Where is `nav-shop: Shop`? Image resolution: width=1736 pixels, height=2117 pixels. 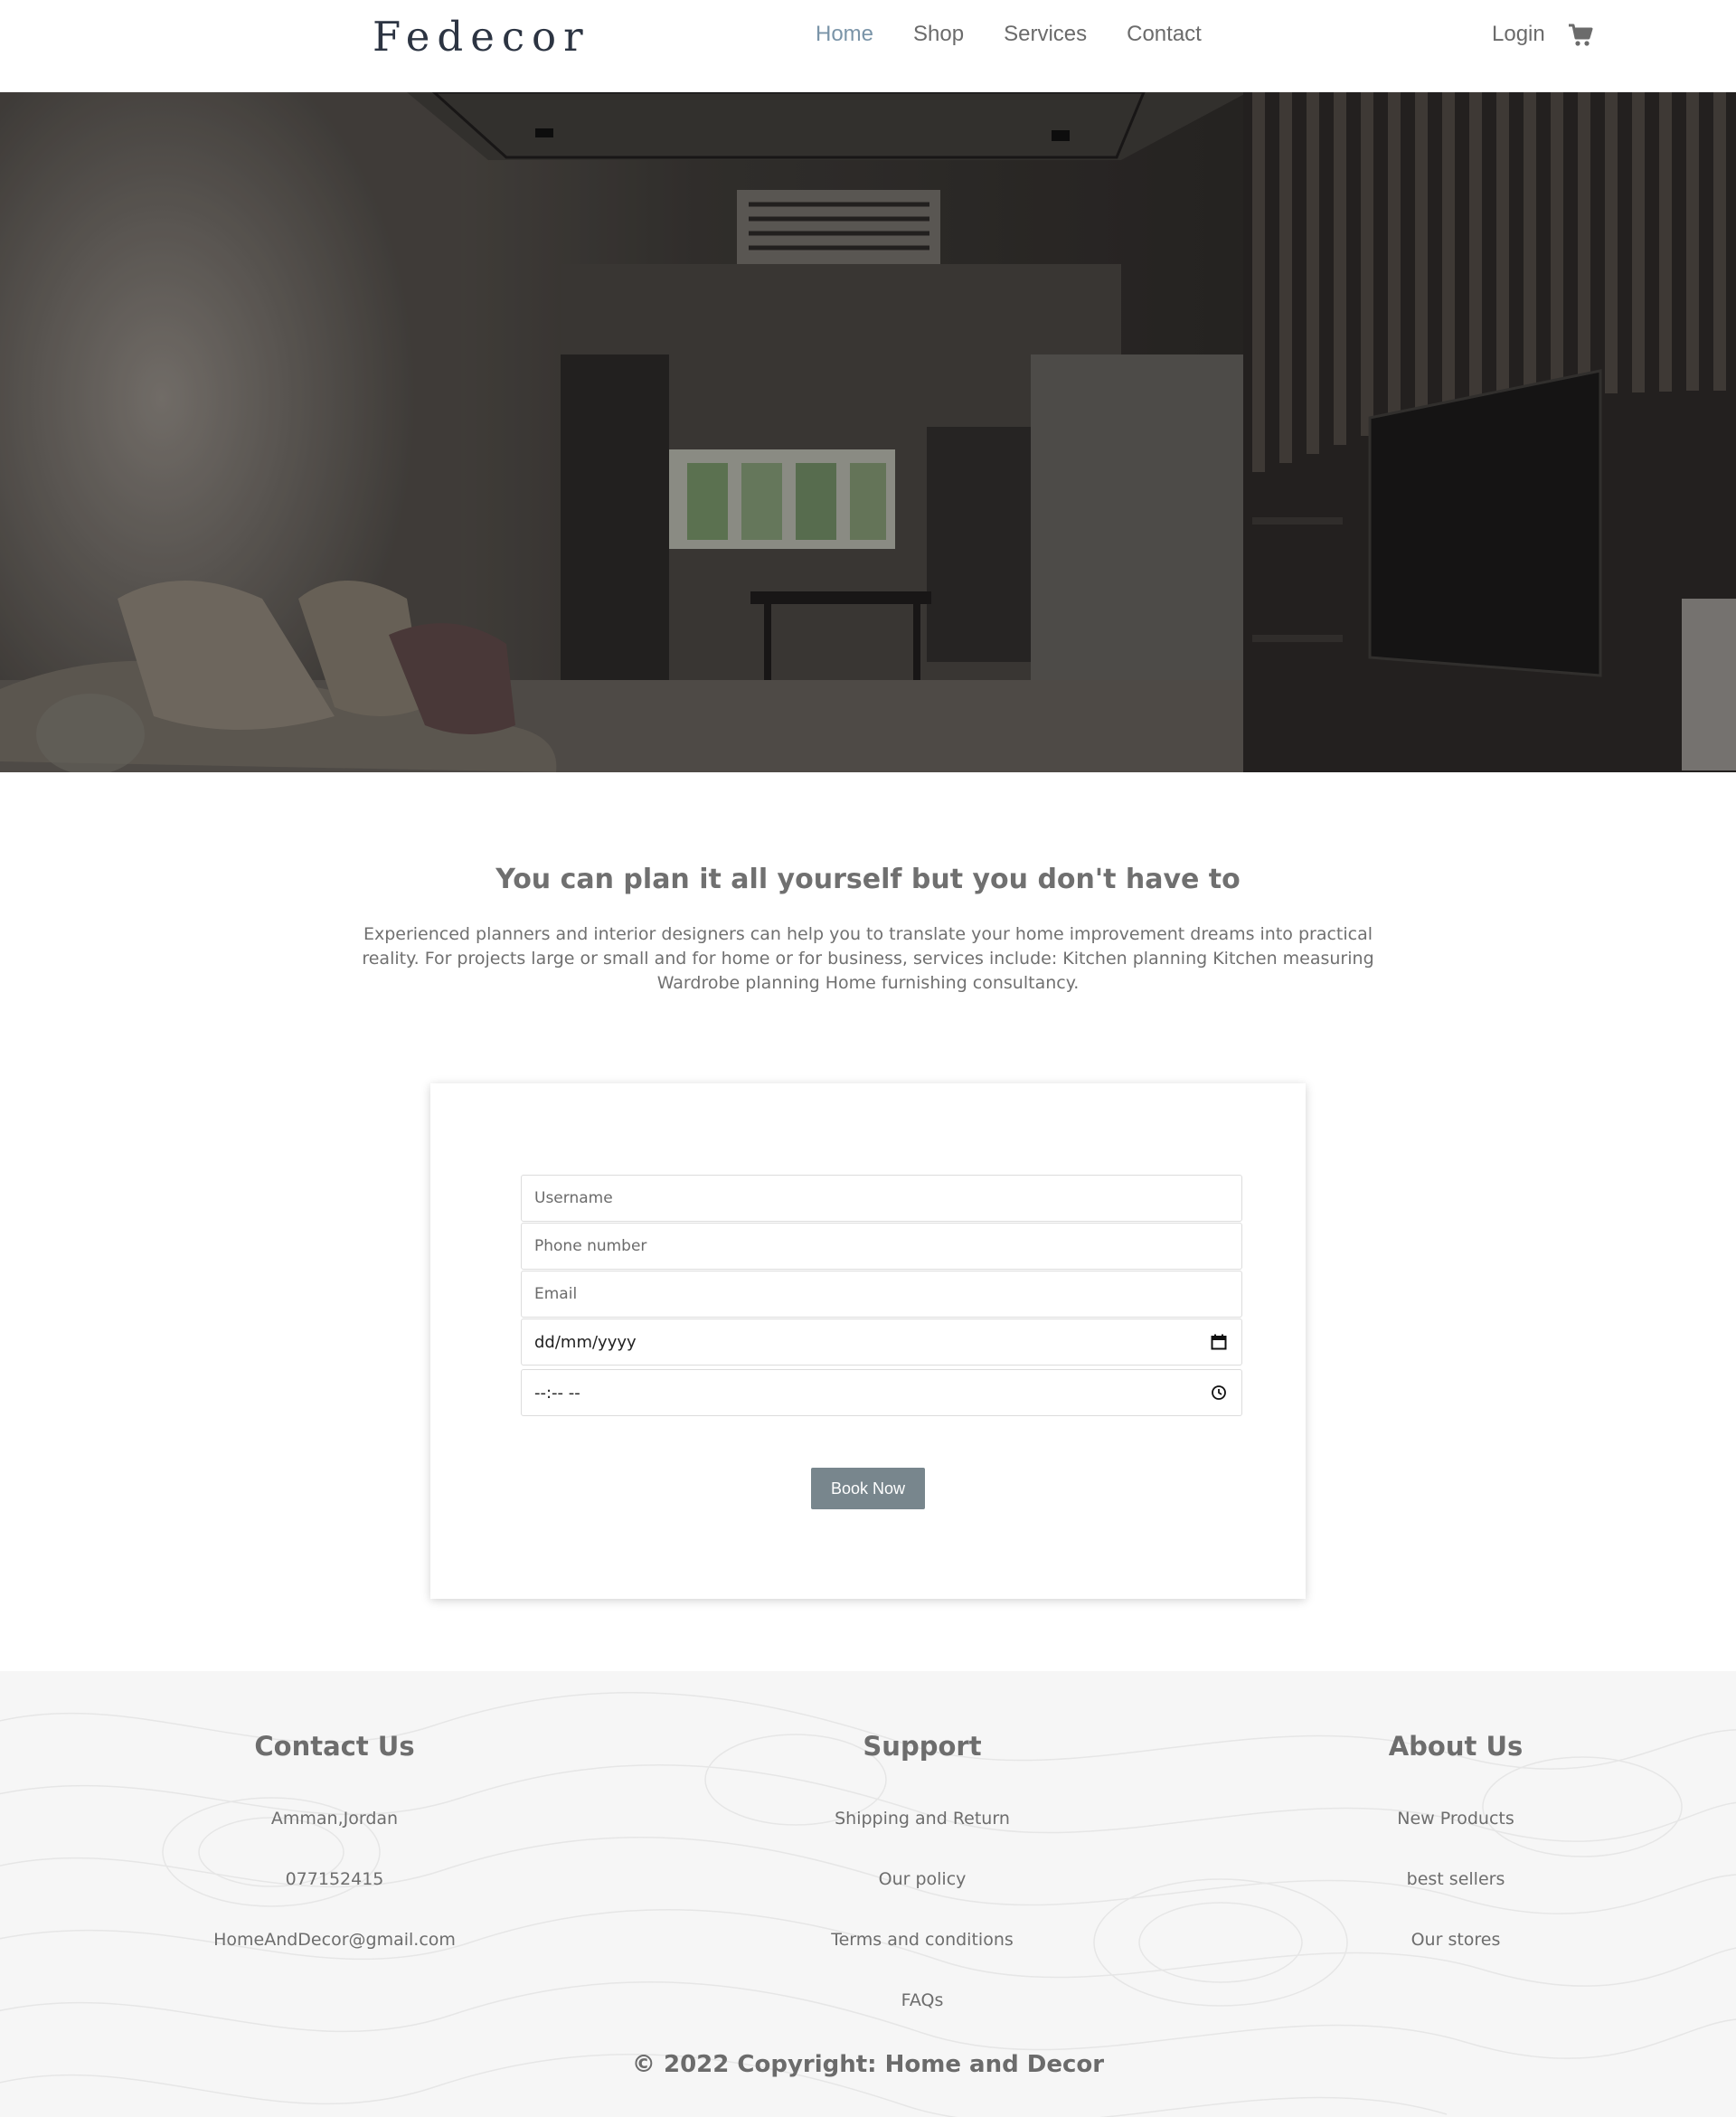 nav-shop: Shop is located at coordinates (939, 34).